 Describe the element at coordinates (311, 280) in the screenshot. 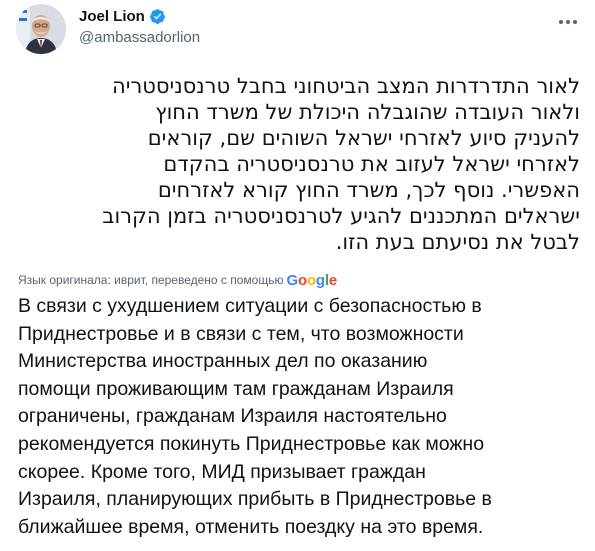

I see `google-logo: Google` at that location.